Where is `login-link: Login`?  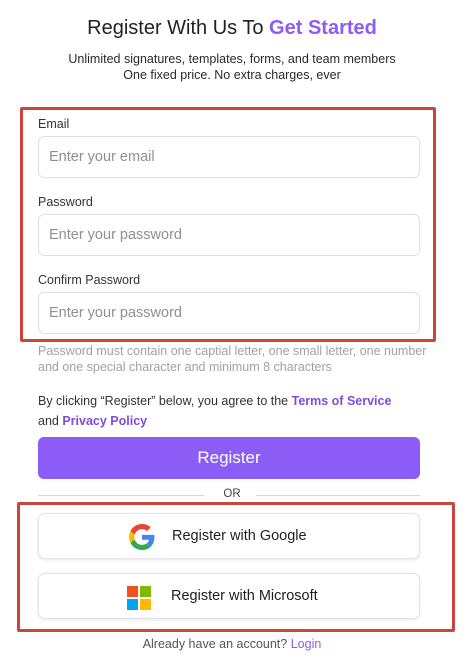
login-link: Login is located at coordinates (306, 644).